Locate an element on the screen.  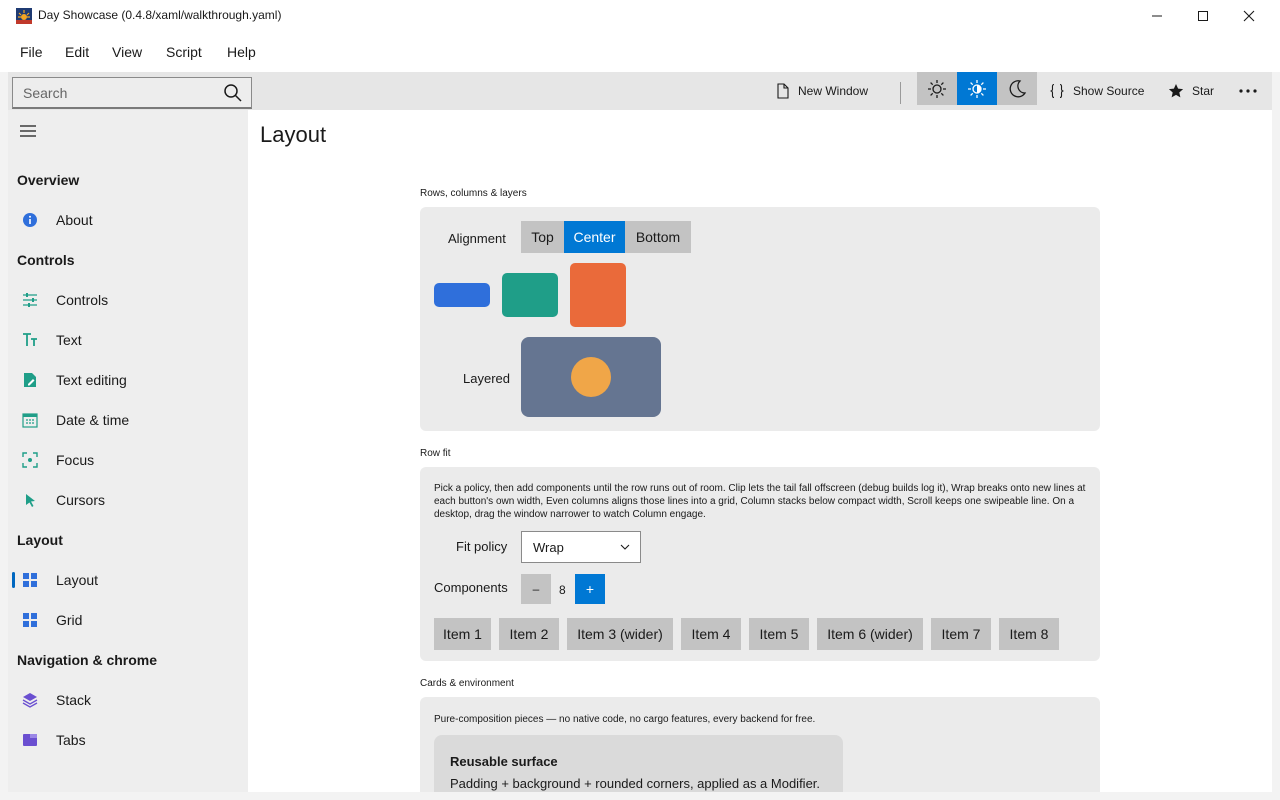
sidebar-item-text-editing: Text editing is located at coordinates (128, 380).